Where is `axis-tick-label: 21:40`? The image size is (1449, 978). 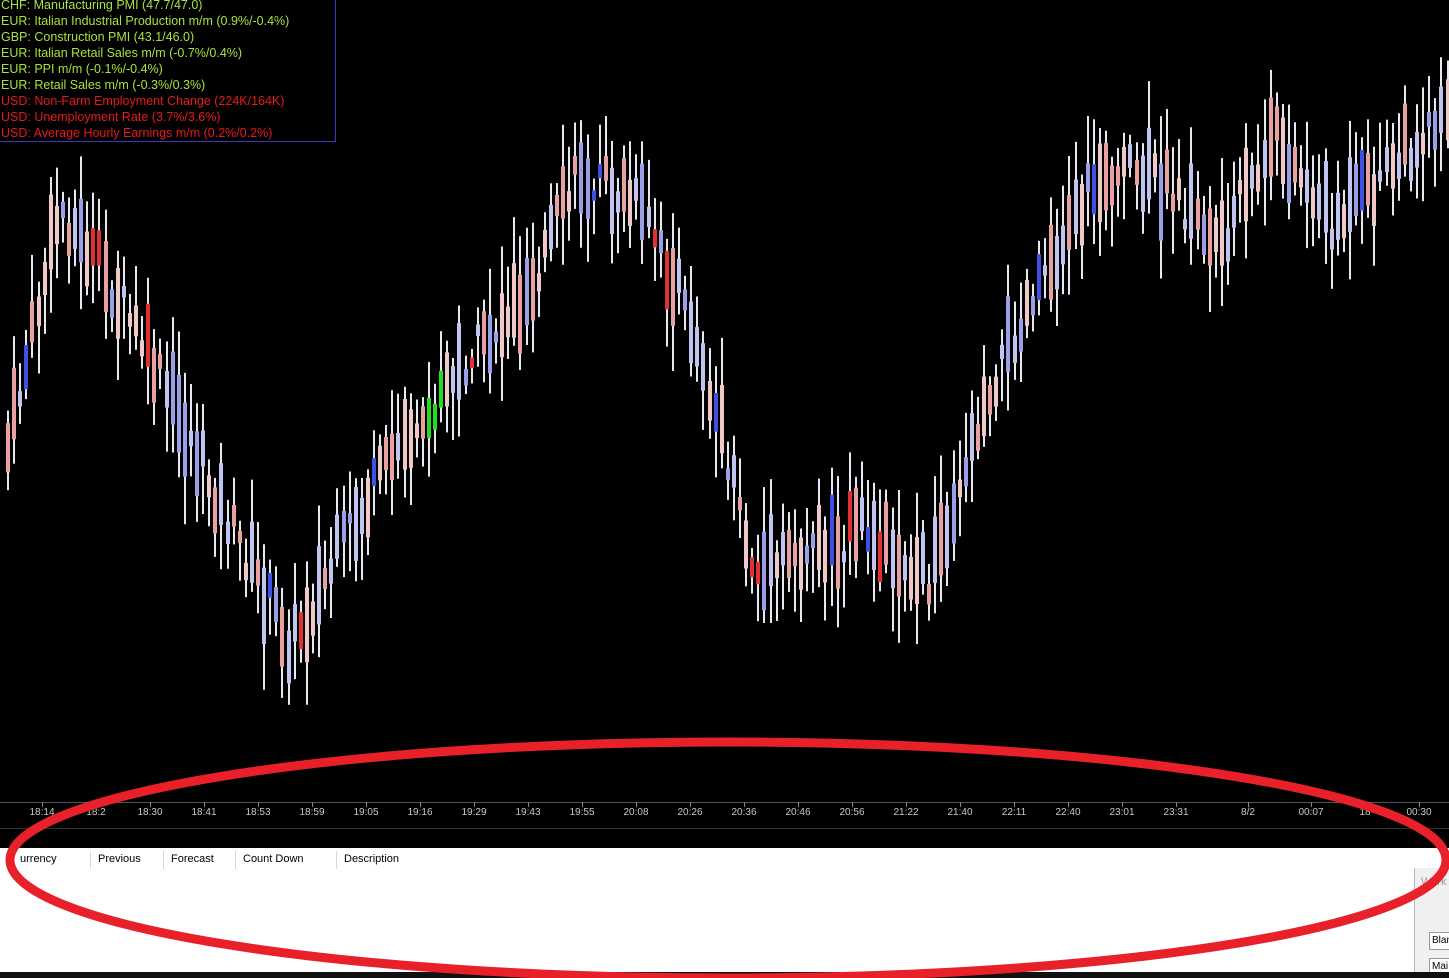 axis-tick-label: 21:40 is located at coordinates (960, 812).